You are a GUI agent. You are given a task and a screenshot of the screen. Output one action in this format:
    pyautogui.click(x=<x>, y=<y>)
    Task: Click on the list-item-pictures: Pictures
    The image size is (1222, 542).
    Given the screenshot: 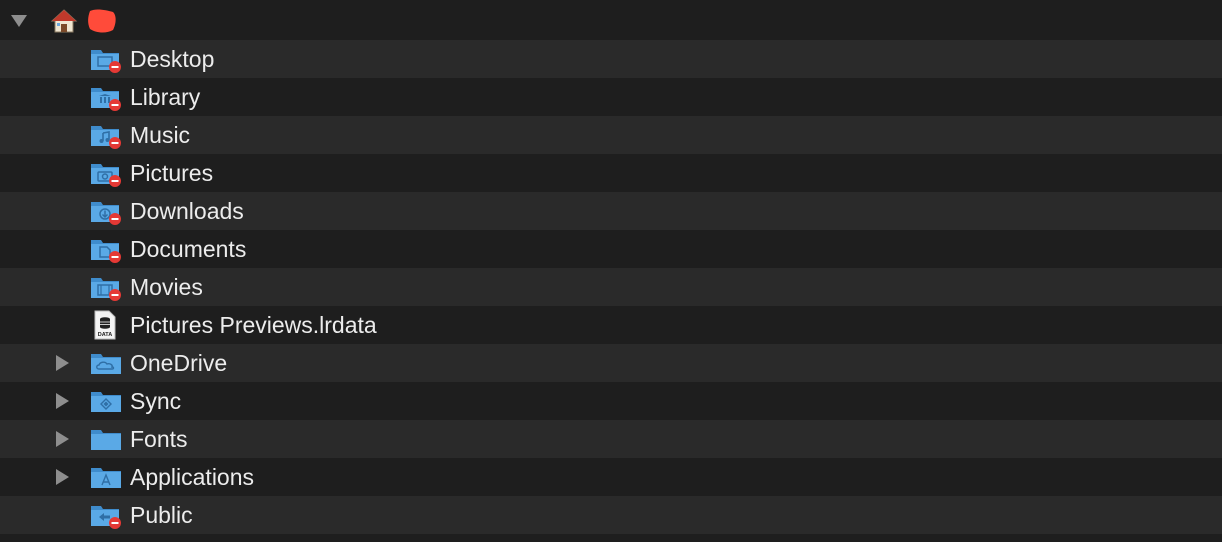 What is the action you would take?
    pyautogui.click(x=611, y=173)
    